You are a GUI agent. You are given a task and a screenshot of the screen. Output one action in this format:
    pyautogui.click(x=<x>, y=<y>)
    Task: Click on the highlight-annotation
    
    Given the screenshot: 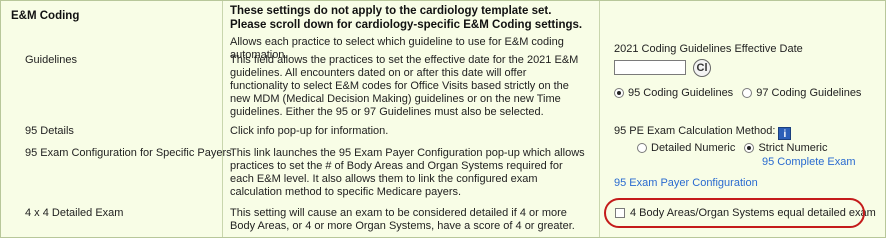 What is the action you would take?
    pyautogui.click(x=734, y=213)
    